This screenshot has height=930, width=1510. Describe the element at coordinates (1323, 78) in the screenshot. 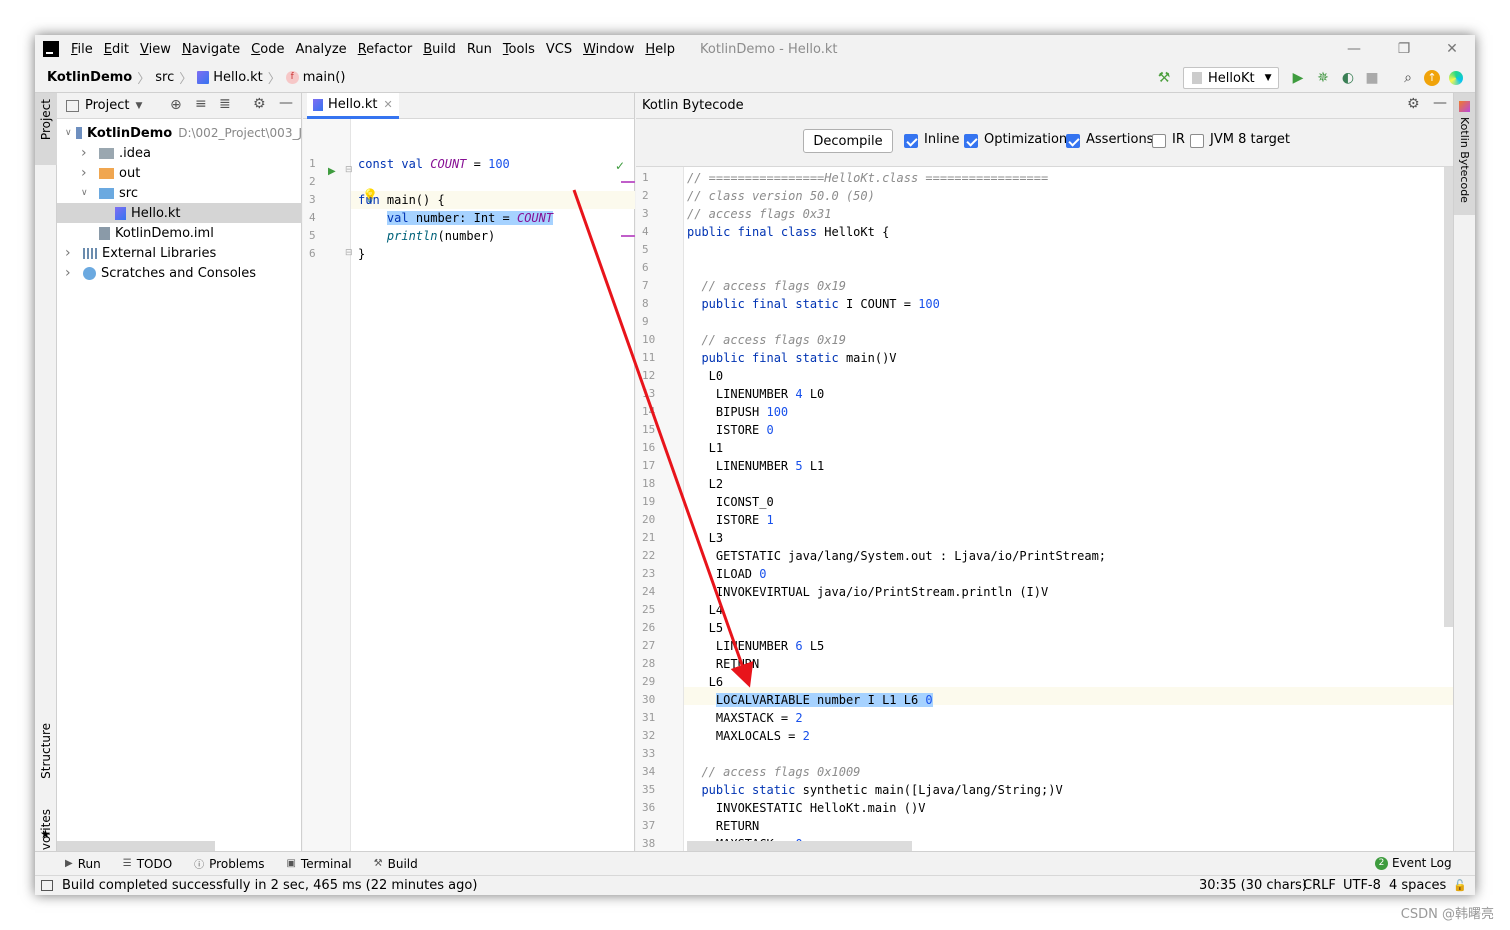

I see `debug-icon: ✵` at that location.